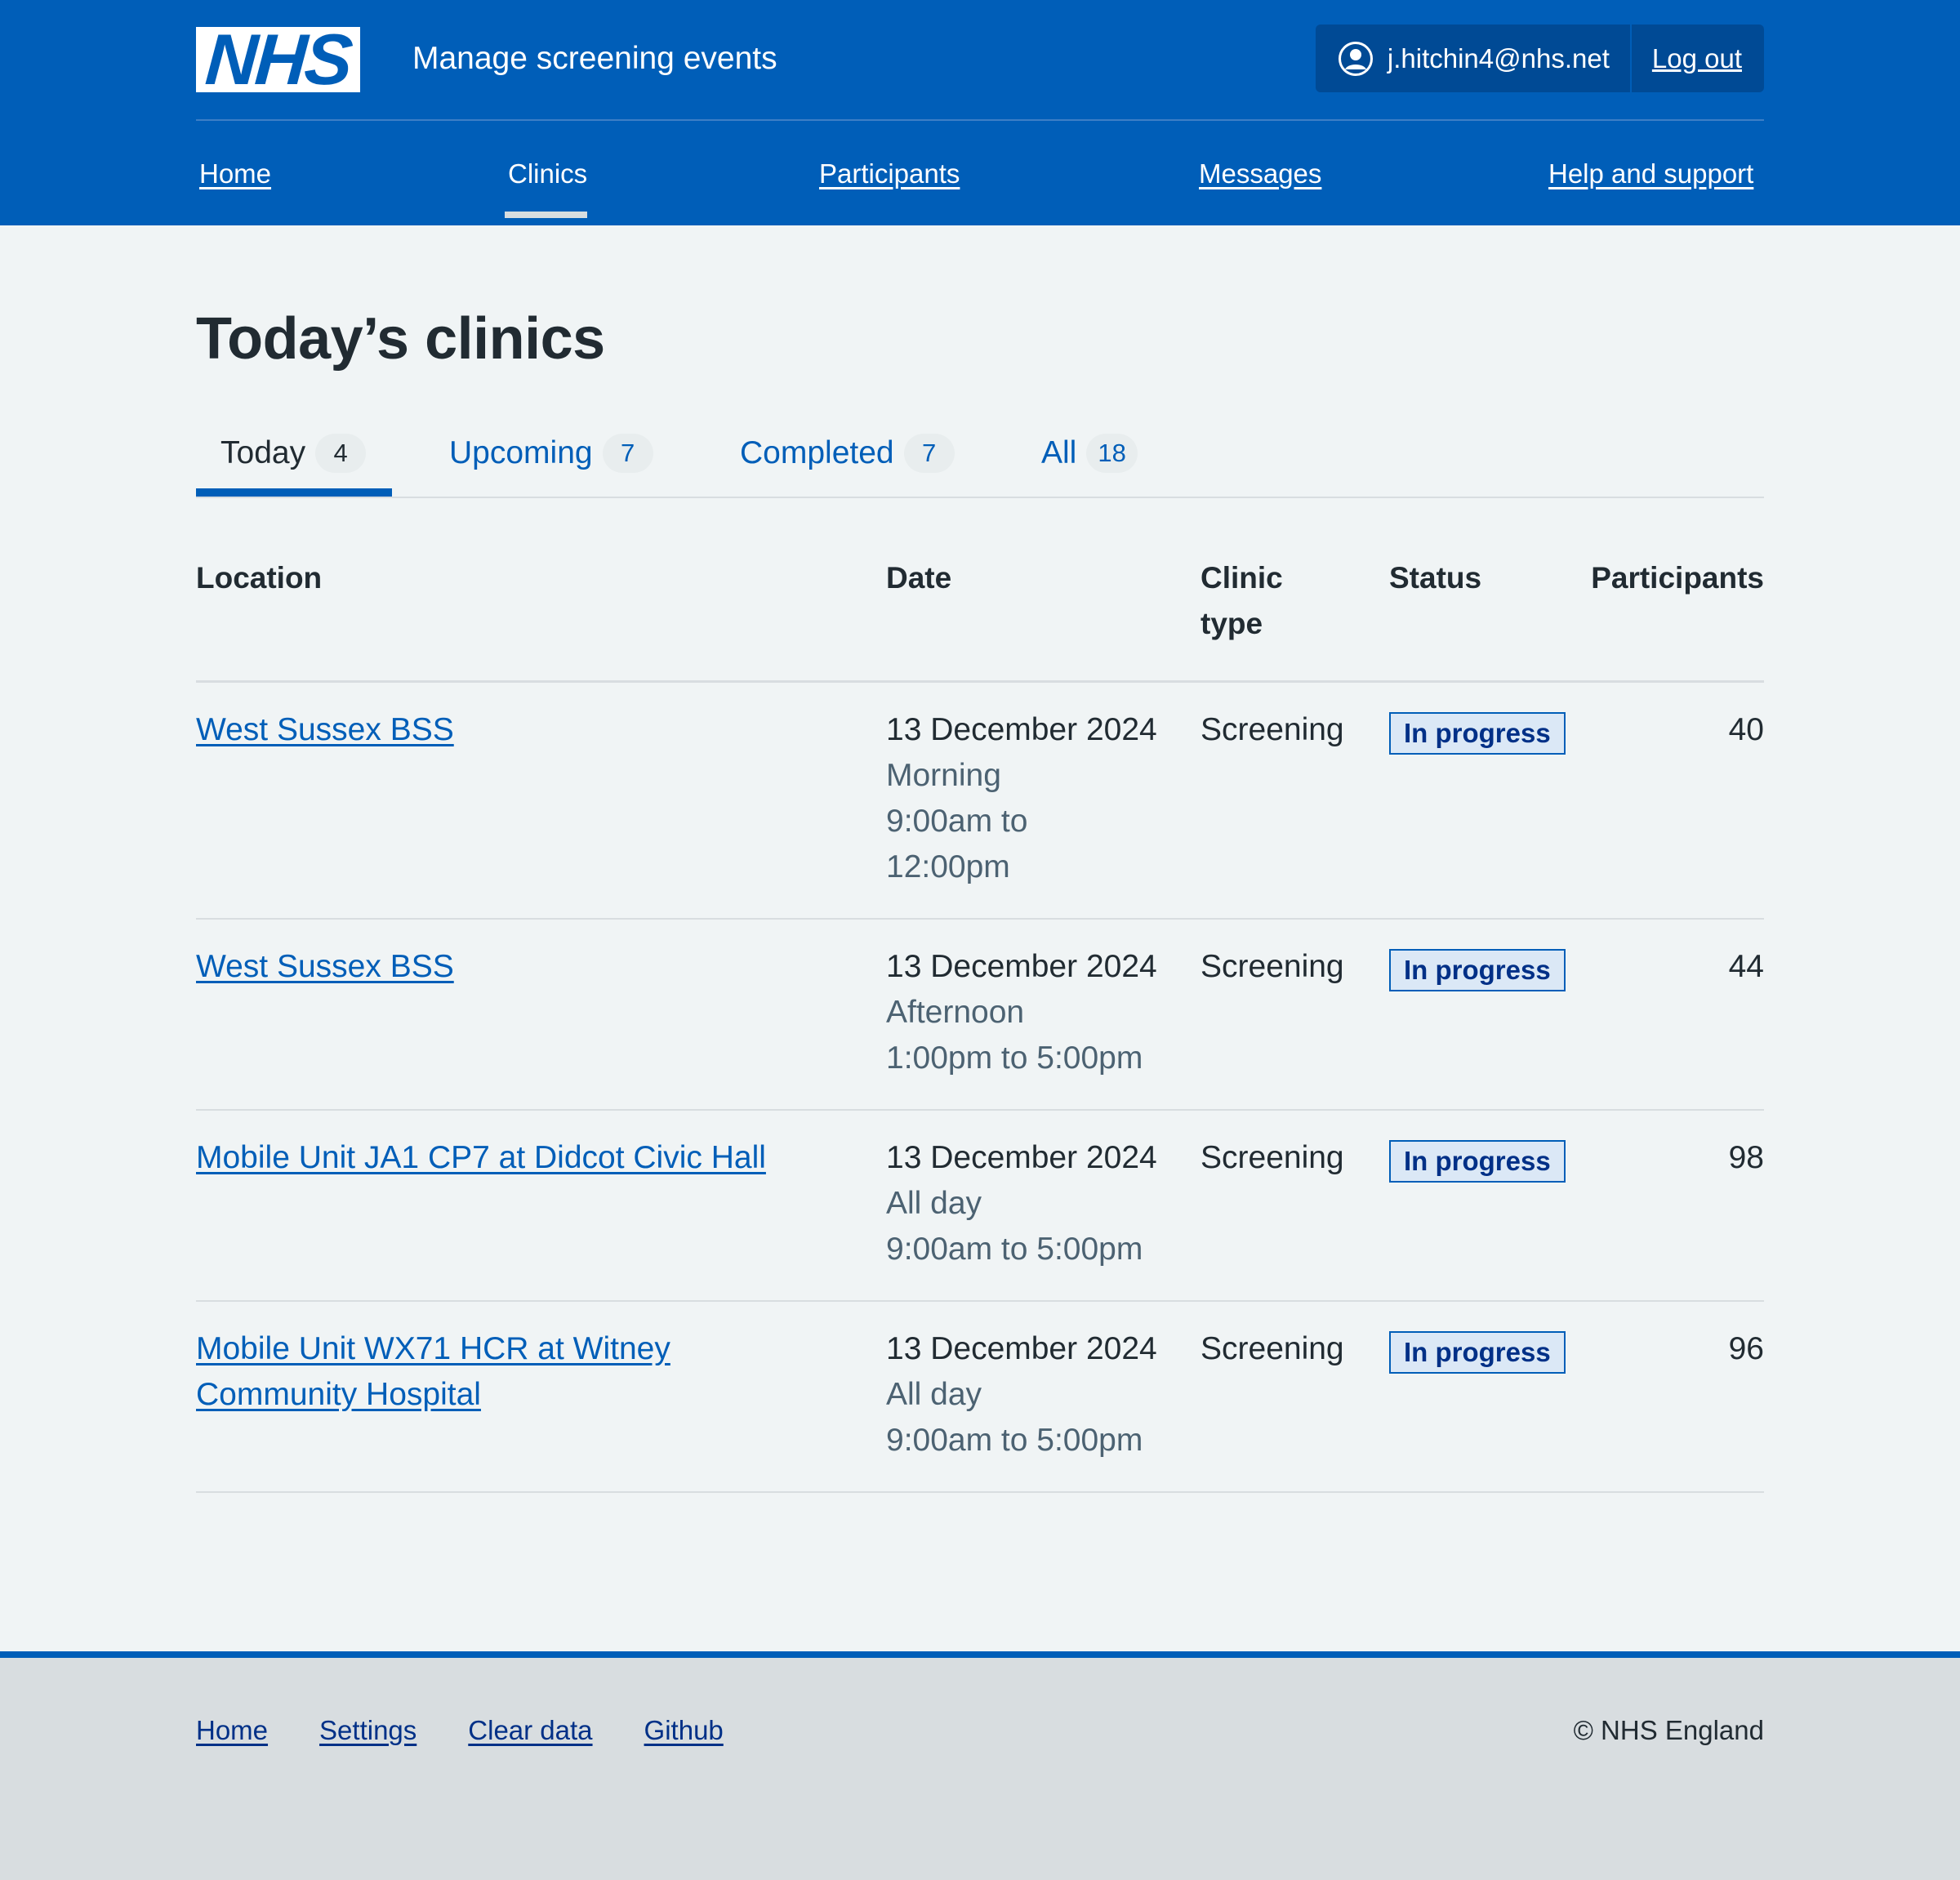 Image resolution: width=1960 pixels, height=1880 pixels. What do you see at coordinates (980, 120) in the screenshot?
I see `header-divider` at bounding box center [980, 120].